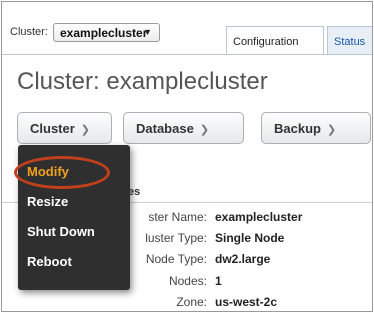  Describe the element at coordinates (297, 128) in the screenshot. I see `backup-menu-label: Backup` at that location.